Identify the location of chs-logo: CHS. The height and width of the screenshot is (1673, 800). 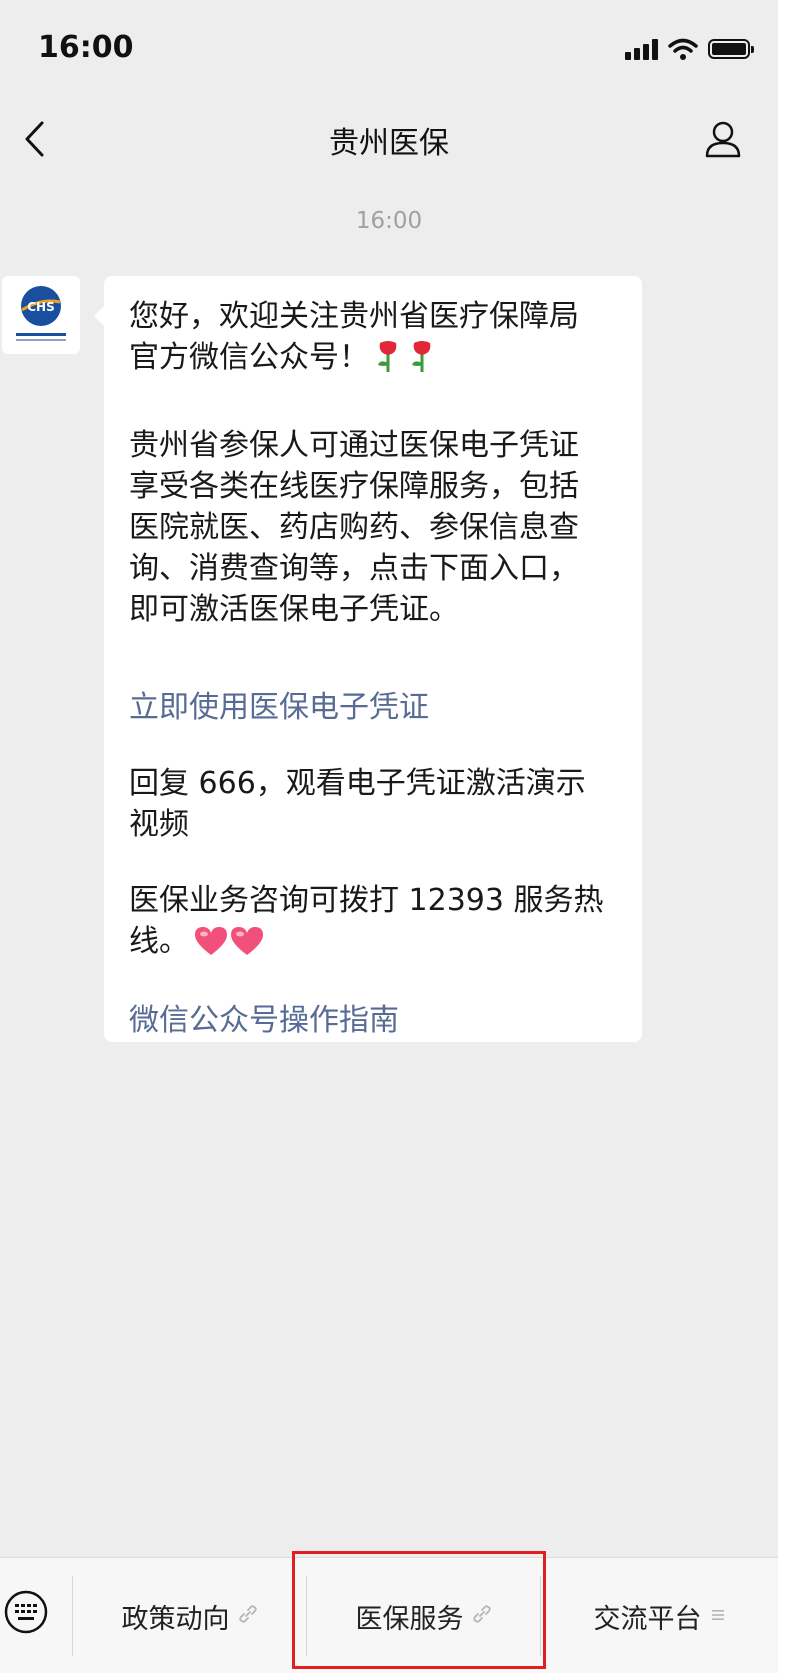
(41, 313).